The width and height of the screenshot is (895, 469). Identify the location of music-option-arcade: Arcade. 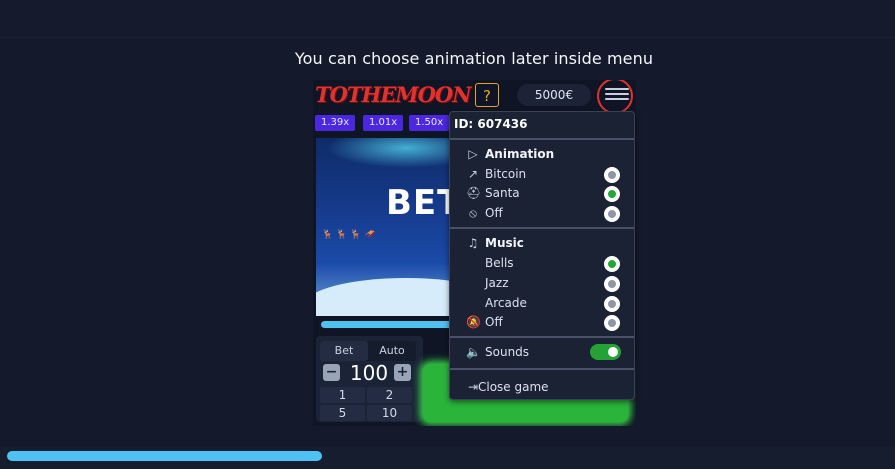
(506, 303).